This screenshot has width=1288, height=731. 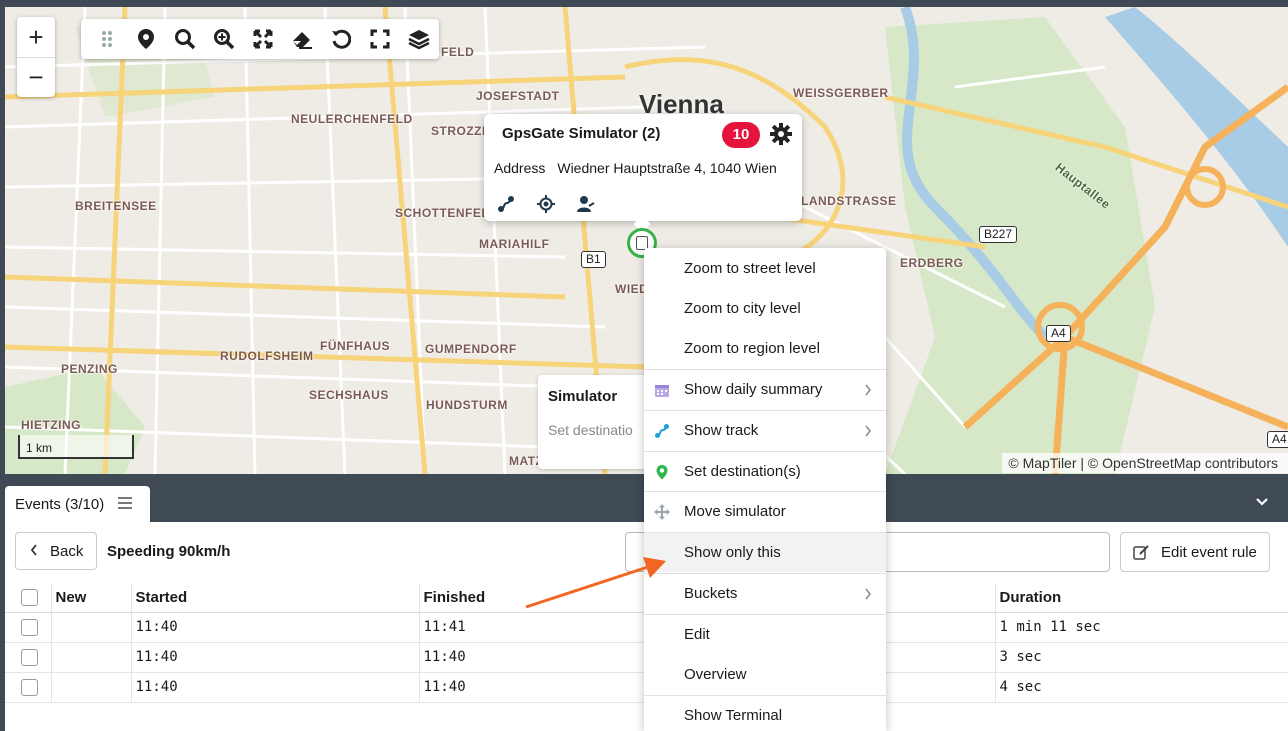 I want to click on simulator-card: Simulator Set destinatio, so click(x=598, y=422).